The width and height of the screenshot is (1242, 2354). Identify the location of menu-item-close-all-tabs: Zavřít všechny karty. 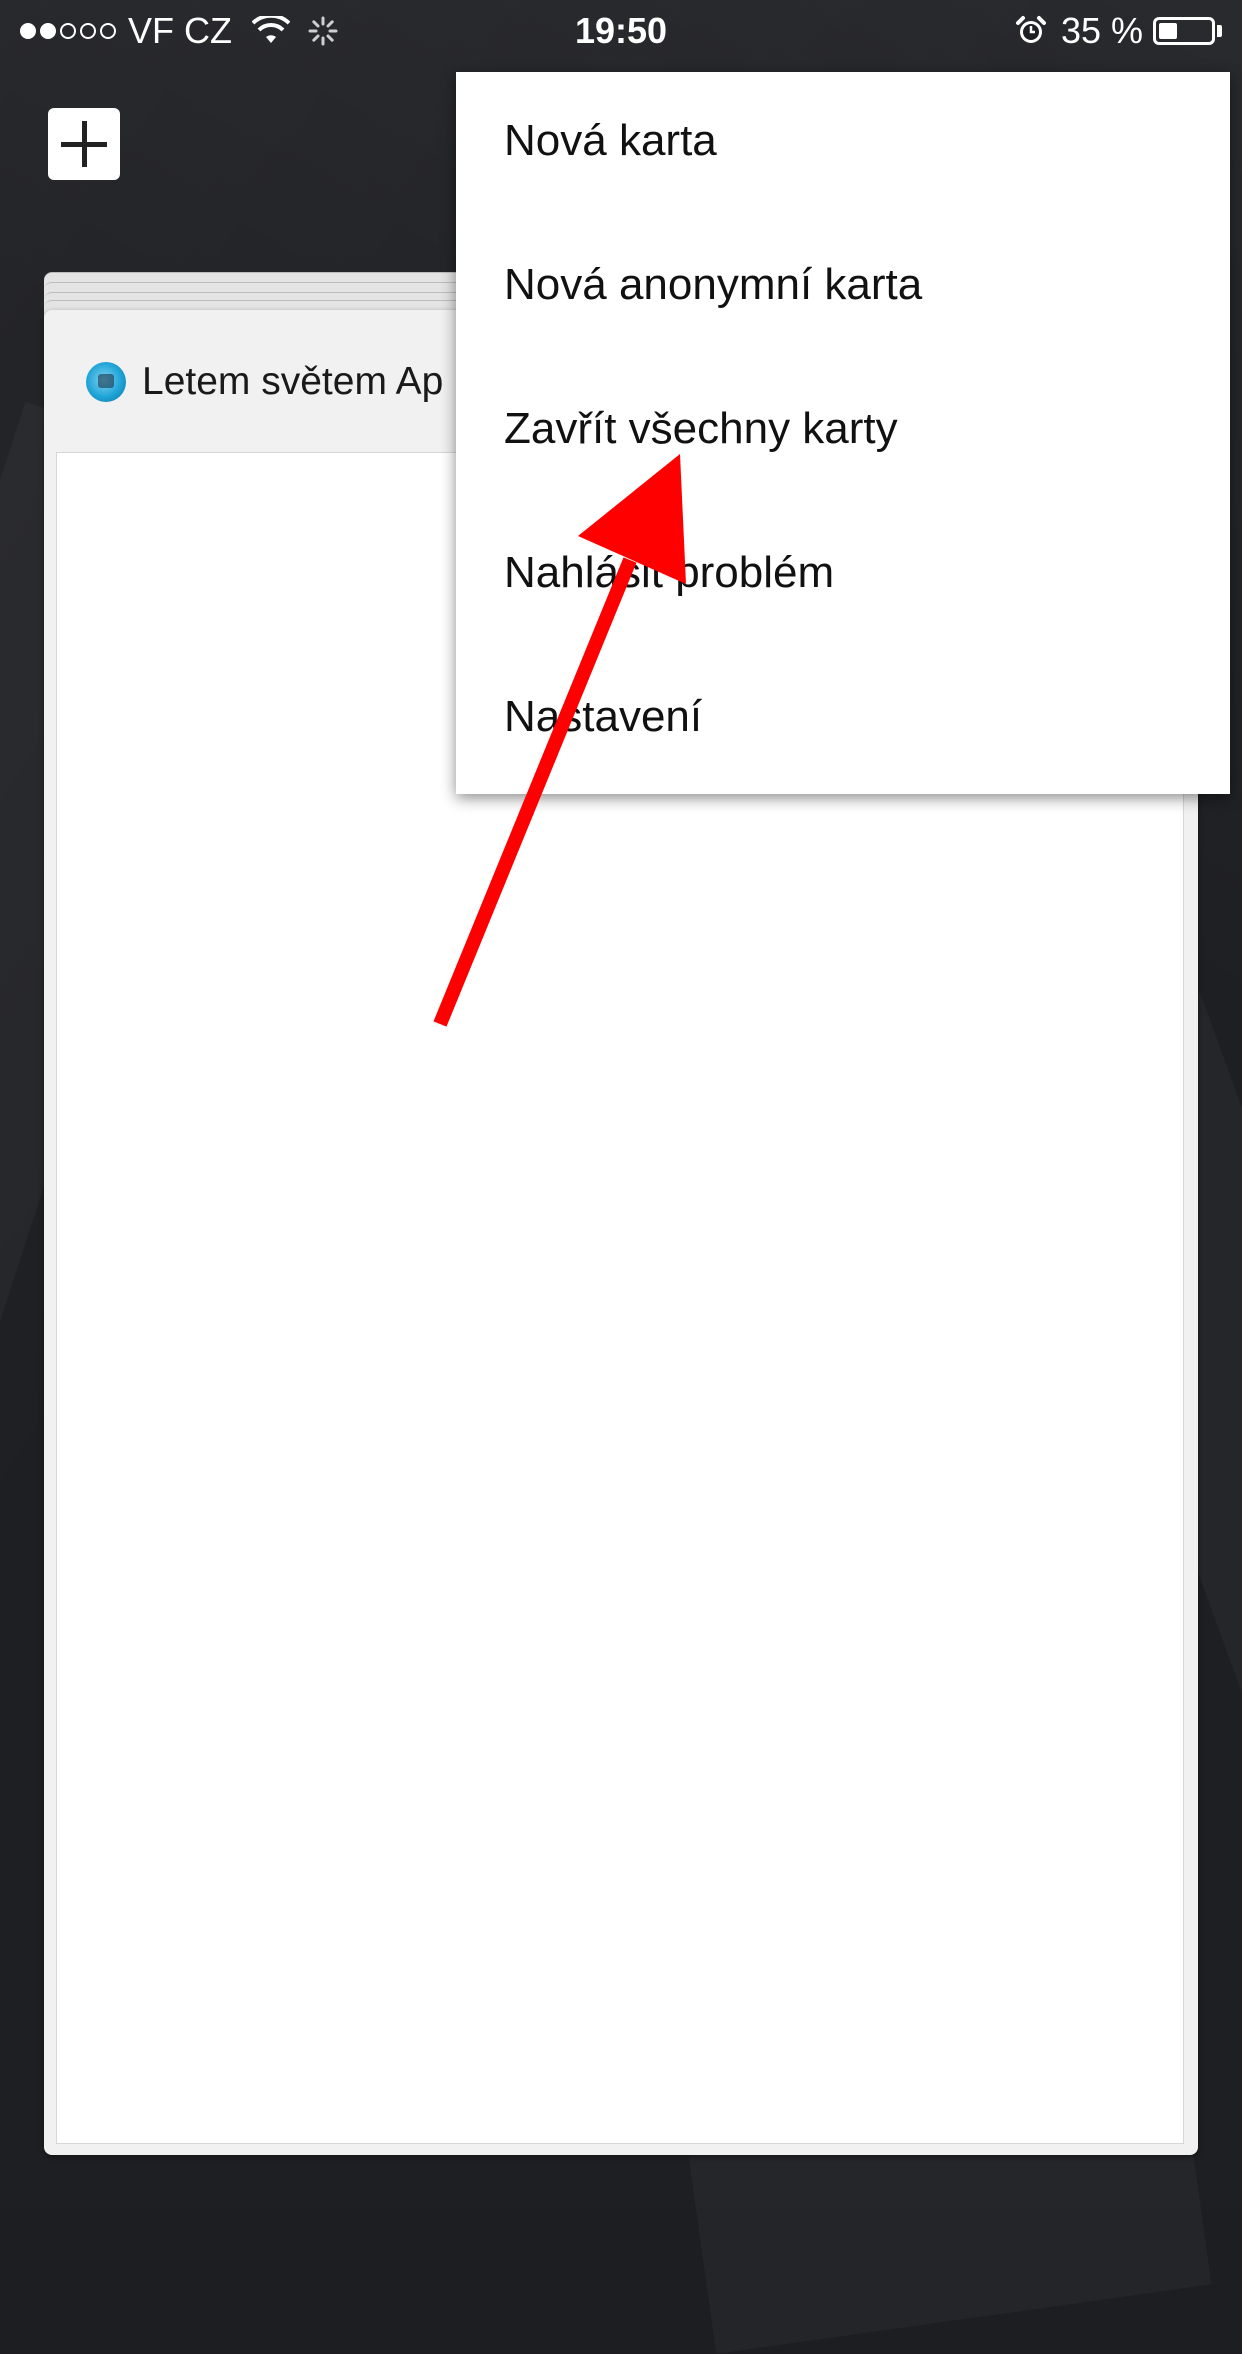
(843, 432).